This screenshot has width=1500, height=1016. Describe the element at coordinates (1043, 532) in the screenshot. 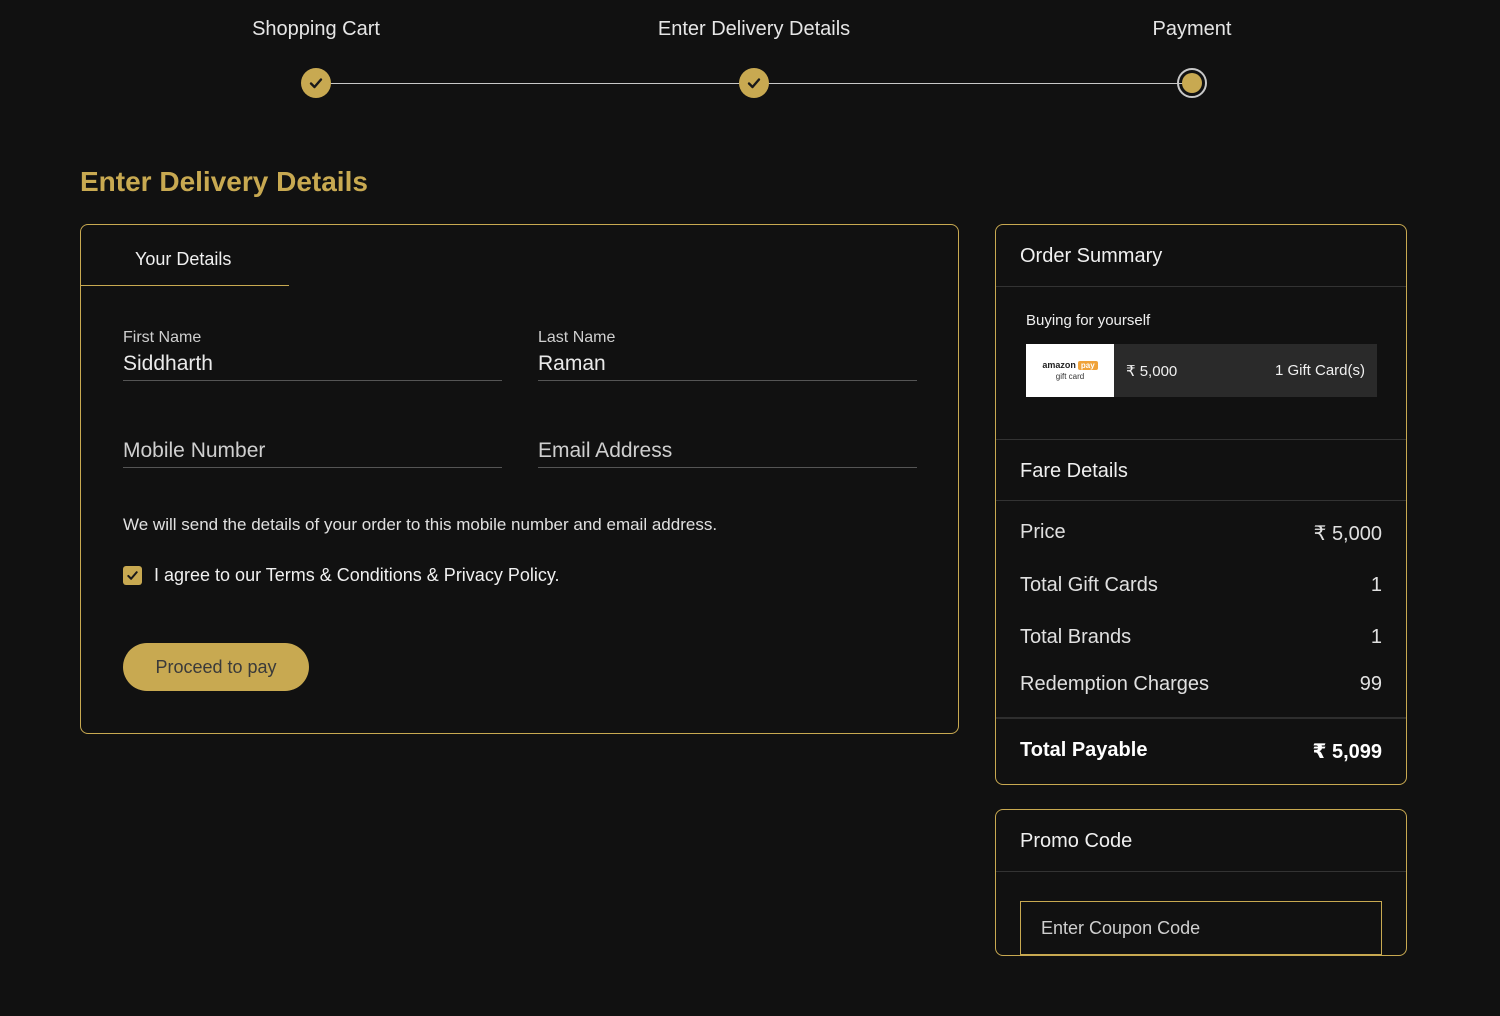

I see `fare-key: Price` at that location.